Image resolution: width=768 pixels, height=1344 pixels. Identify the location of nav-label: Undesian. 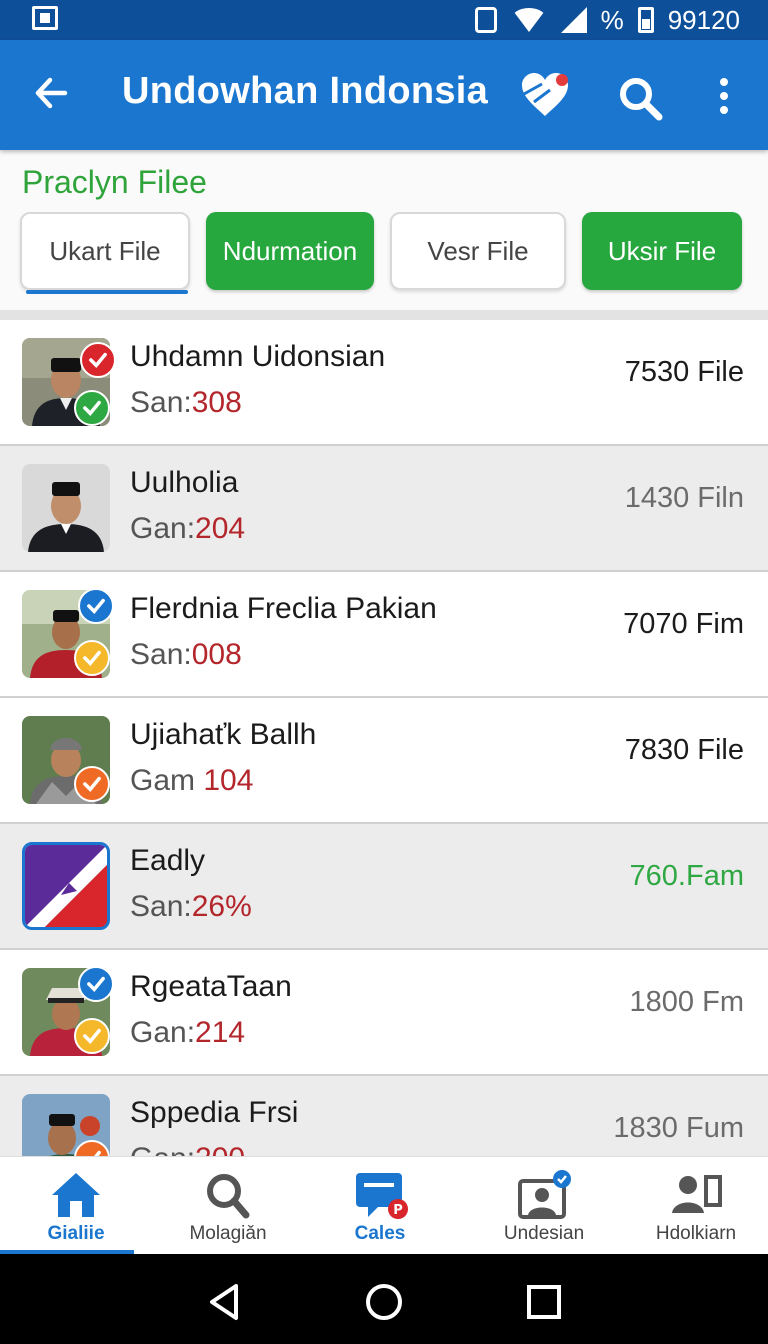
(544, 1233).